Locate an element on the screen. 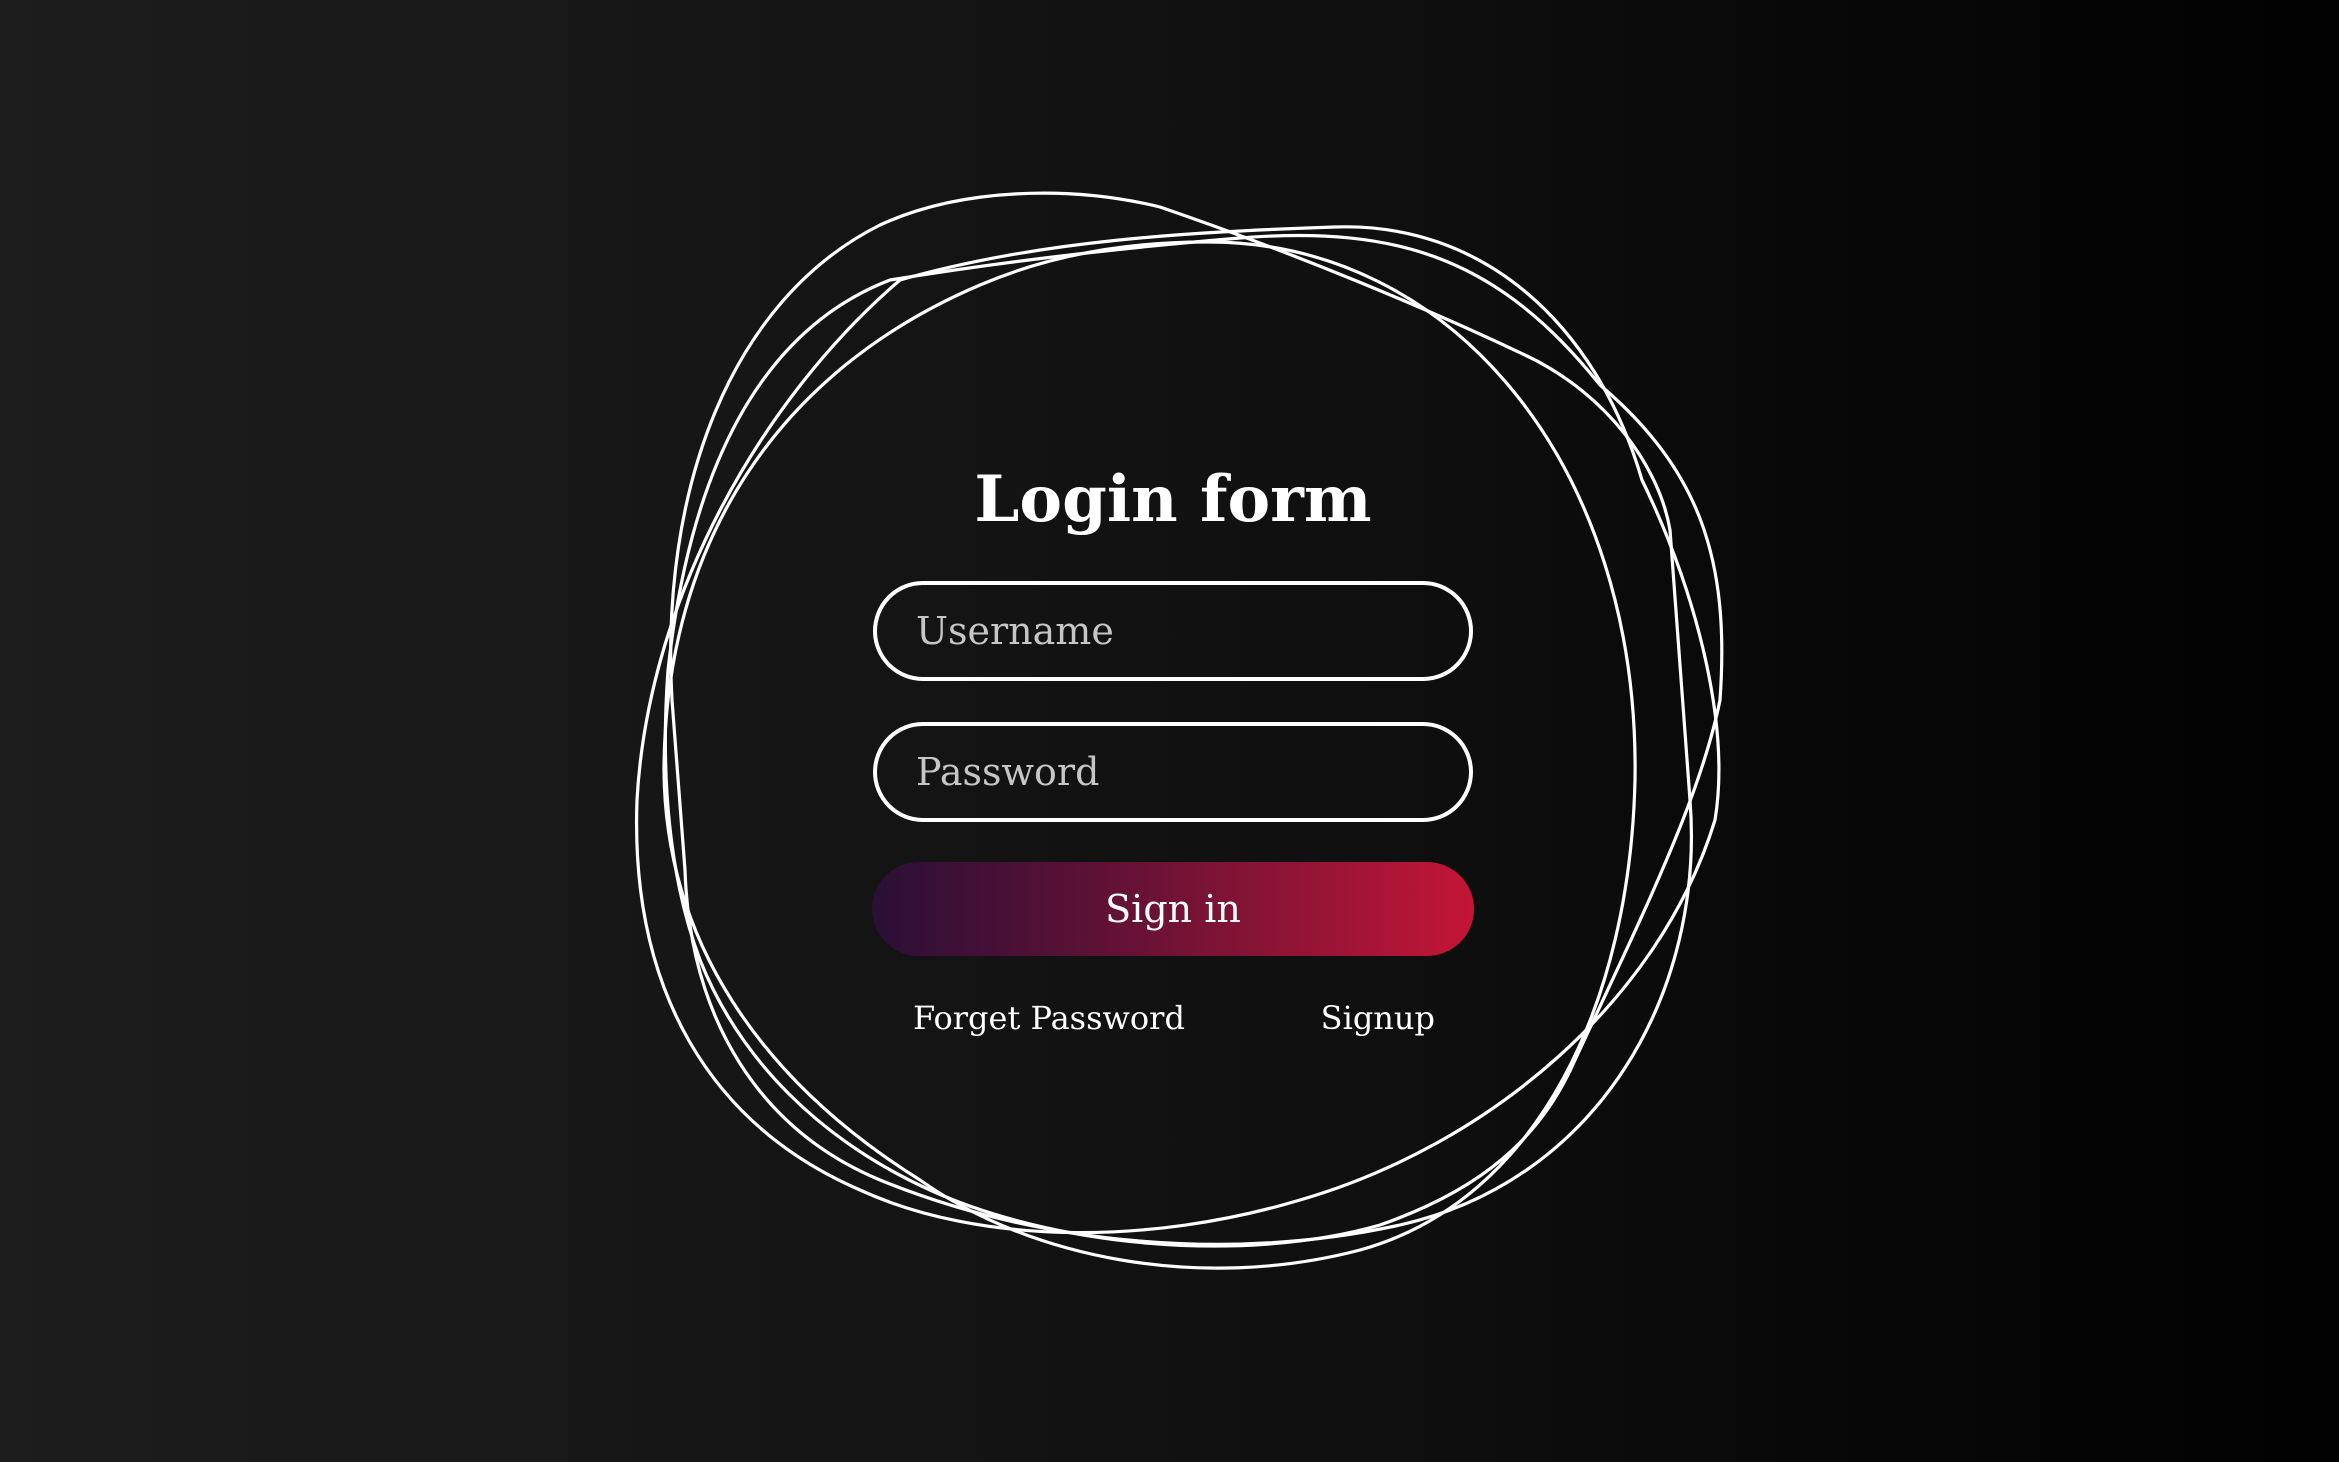 The width and height of the screenshot is (2339, 1462). username-input is located at coordinates (1173, 631).